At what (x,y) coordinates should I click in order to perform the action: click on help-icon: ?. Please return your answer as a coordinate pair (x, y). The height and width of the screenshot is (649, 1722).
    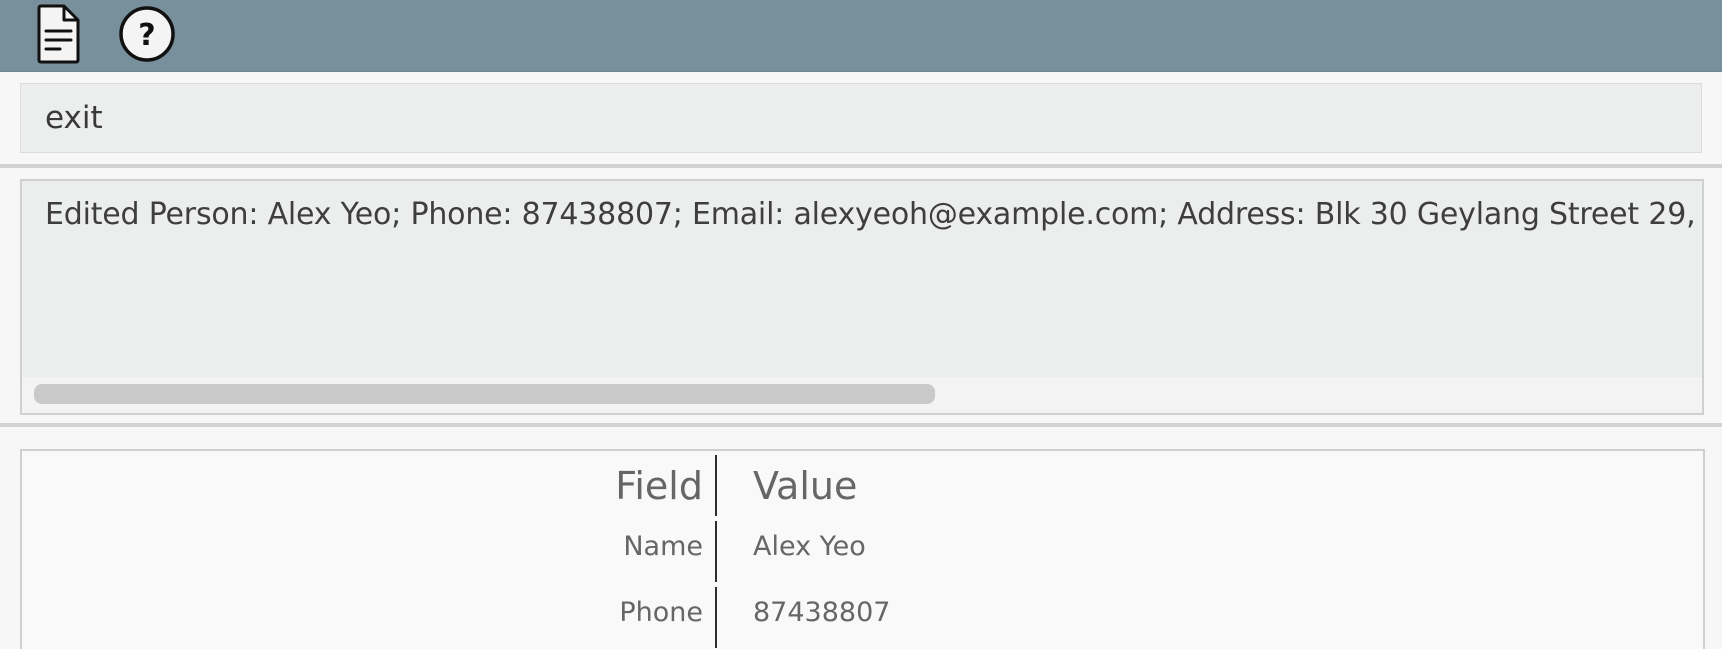
    Looking at the image, I should click on (147, 34).